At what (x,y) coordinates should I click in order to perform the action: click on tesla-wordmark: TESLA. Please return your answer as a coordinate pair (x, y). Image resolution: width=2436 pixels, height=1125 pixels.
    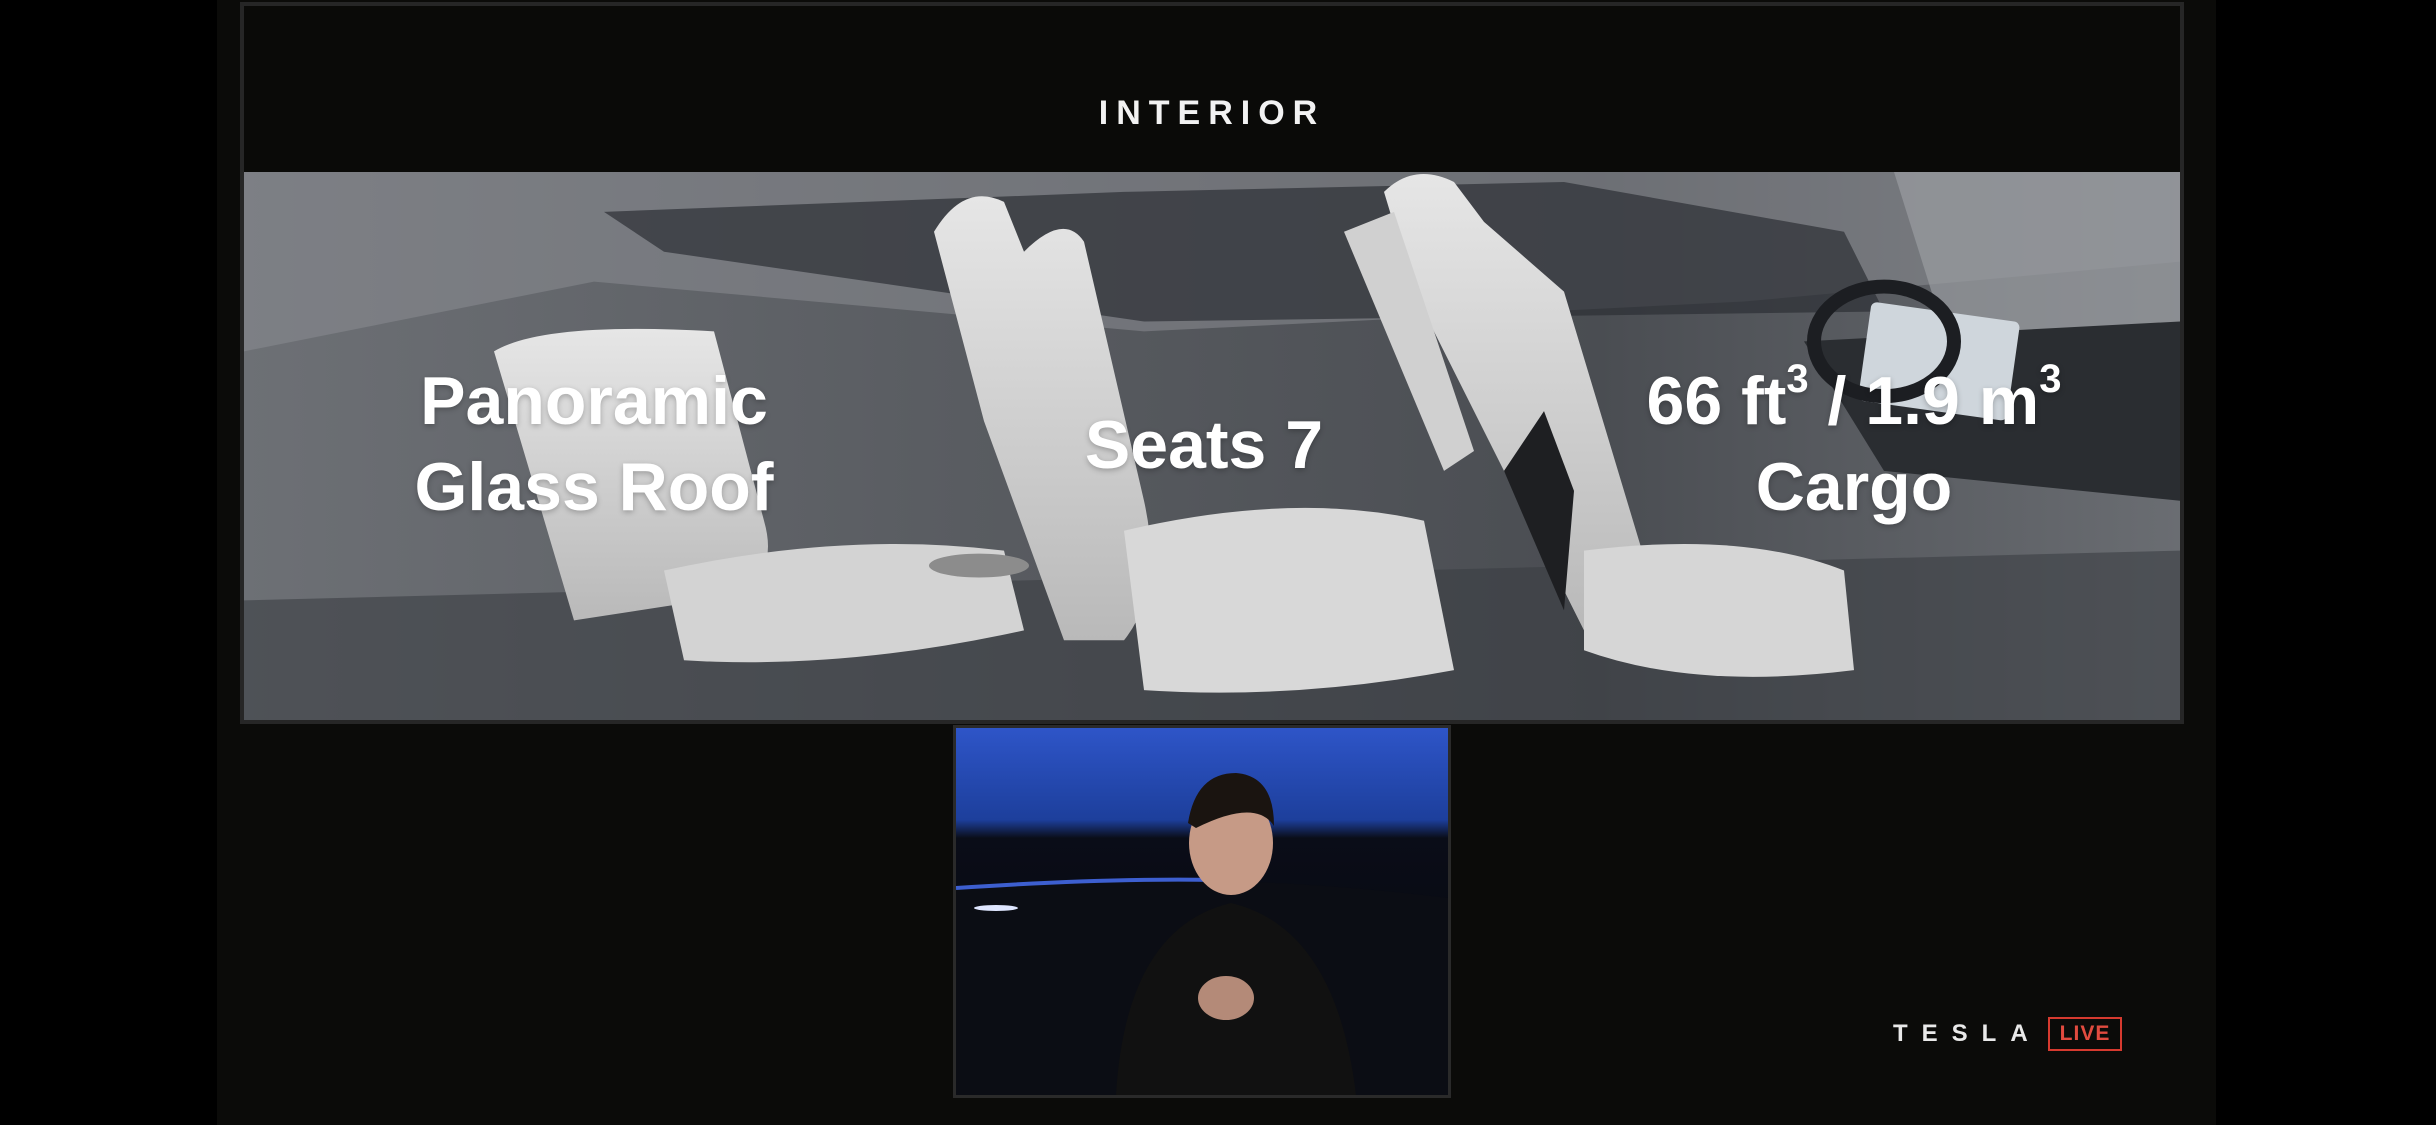
    Looking at the image, I should click on (1967, 1033).